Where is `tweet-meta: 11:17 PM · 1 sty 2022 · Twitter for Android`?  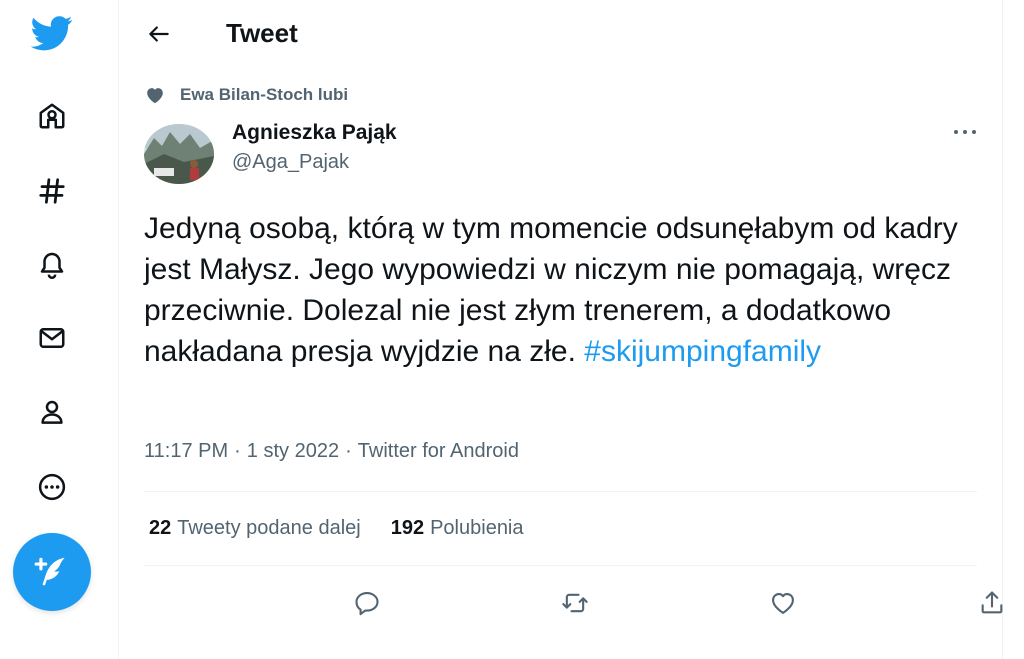 tweet-meta: 11:17 PM · 1 sty 2022 · Twitter for Android is located at coordinates (331, 451).